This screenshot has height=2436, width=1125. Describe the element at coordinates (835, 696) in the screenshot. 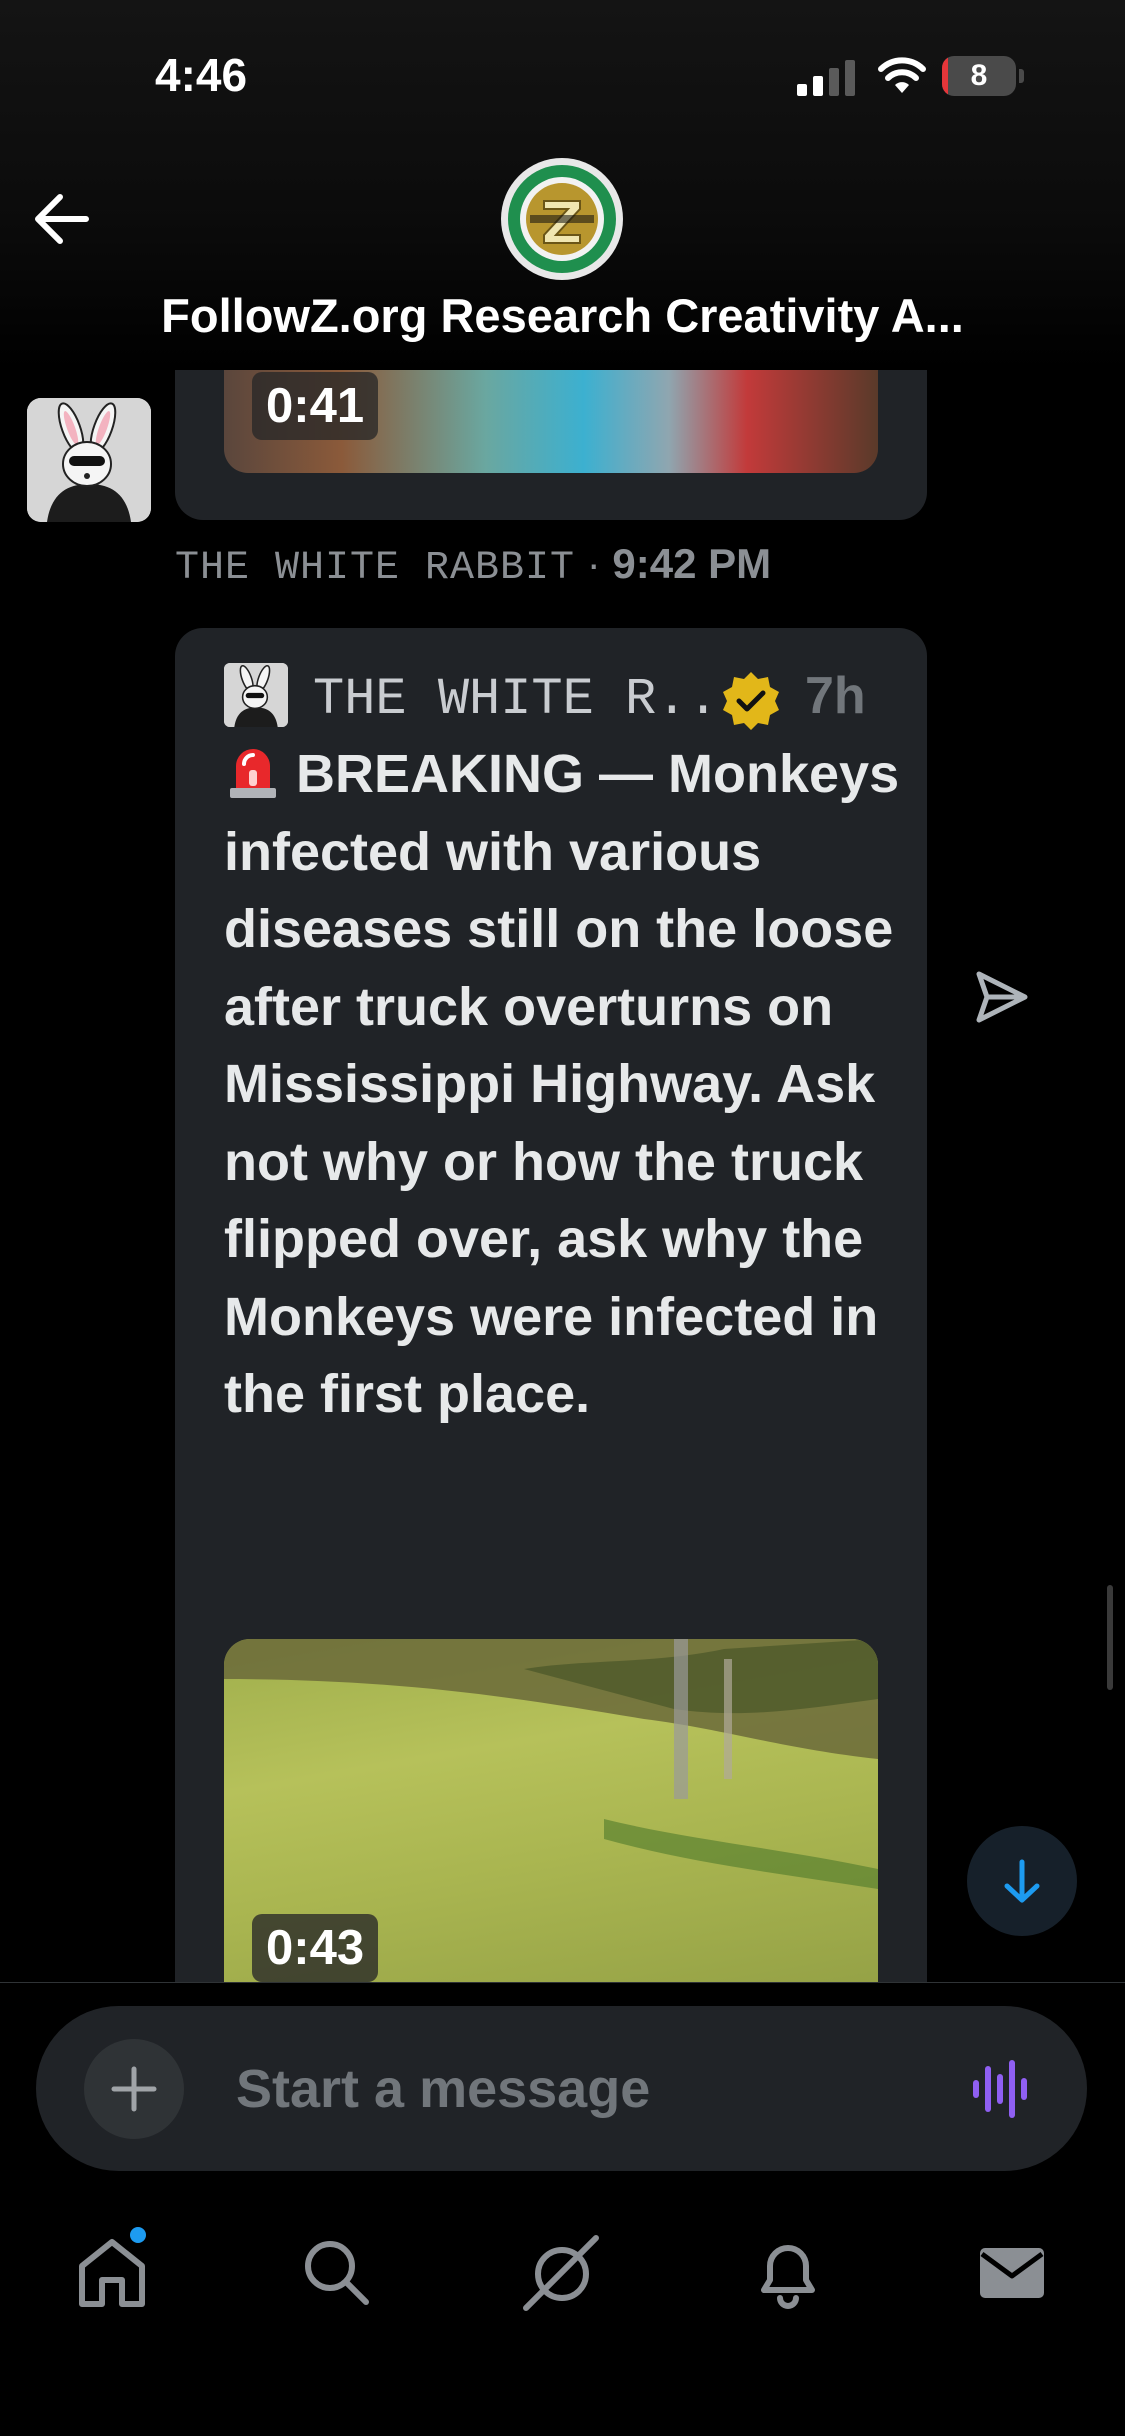

I see `post-age: 7h` at that location.